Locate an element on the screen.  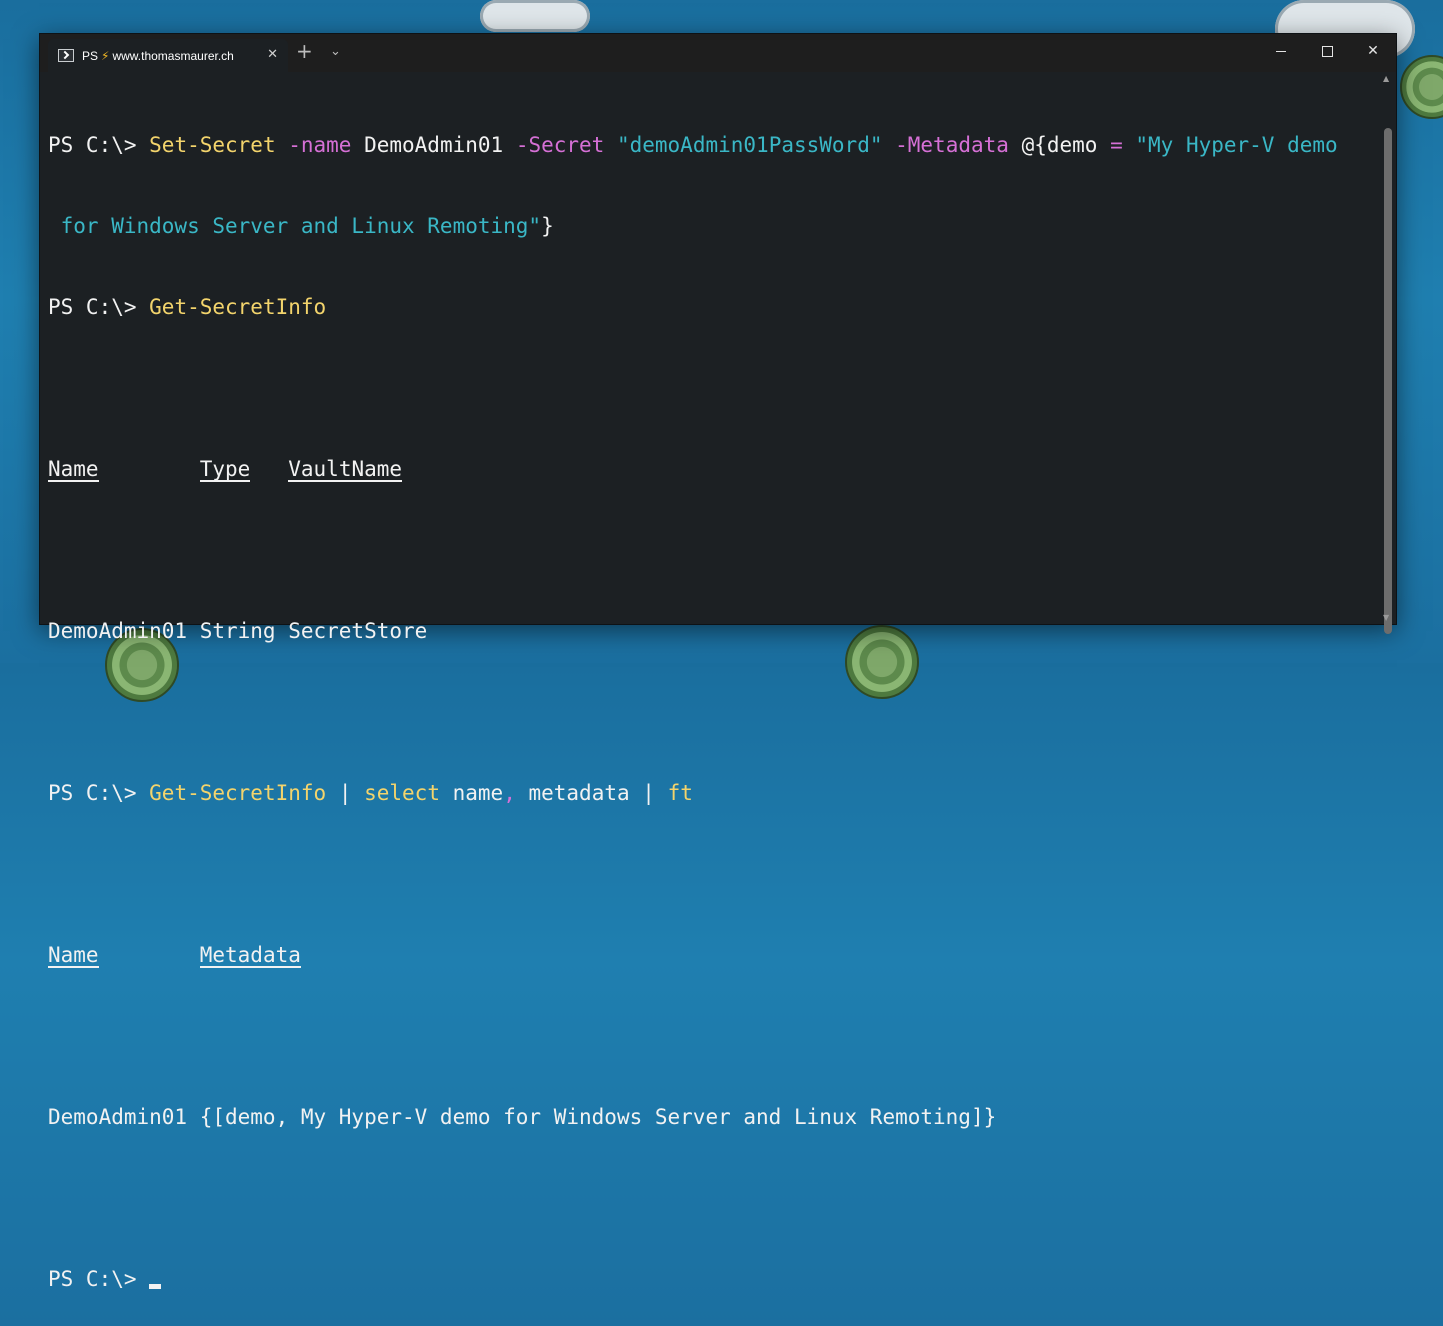
column-header: VaultName is located at coordinates (345, 469).